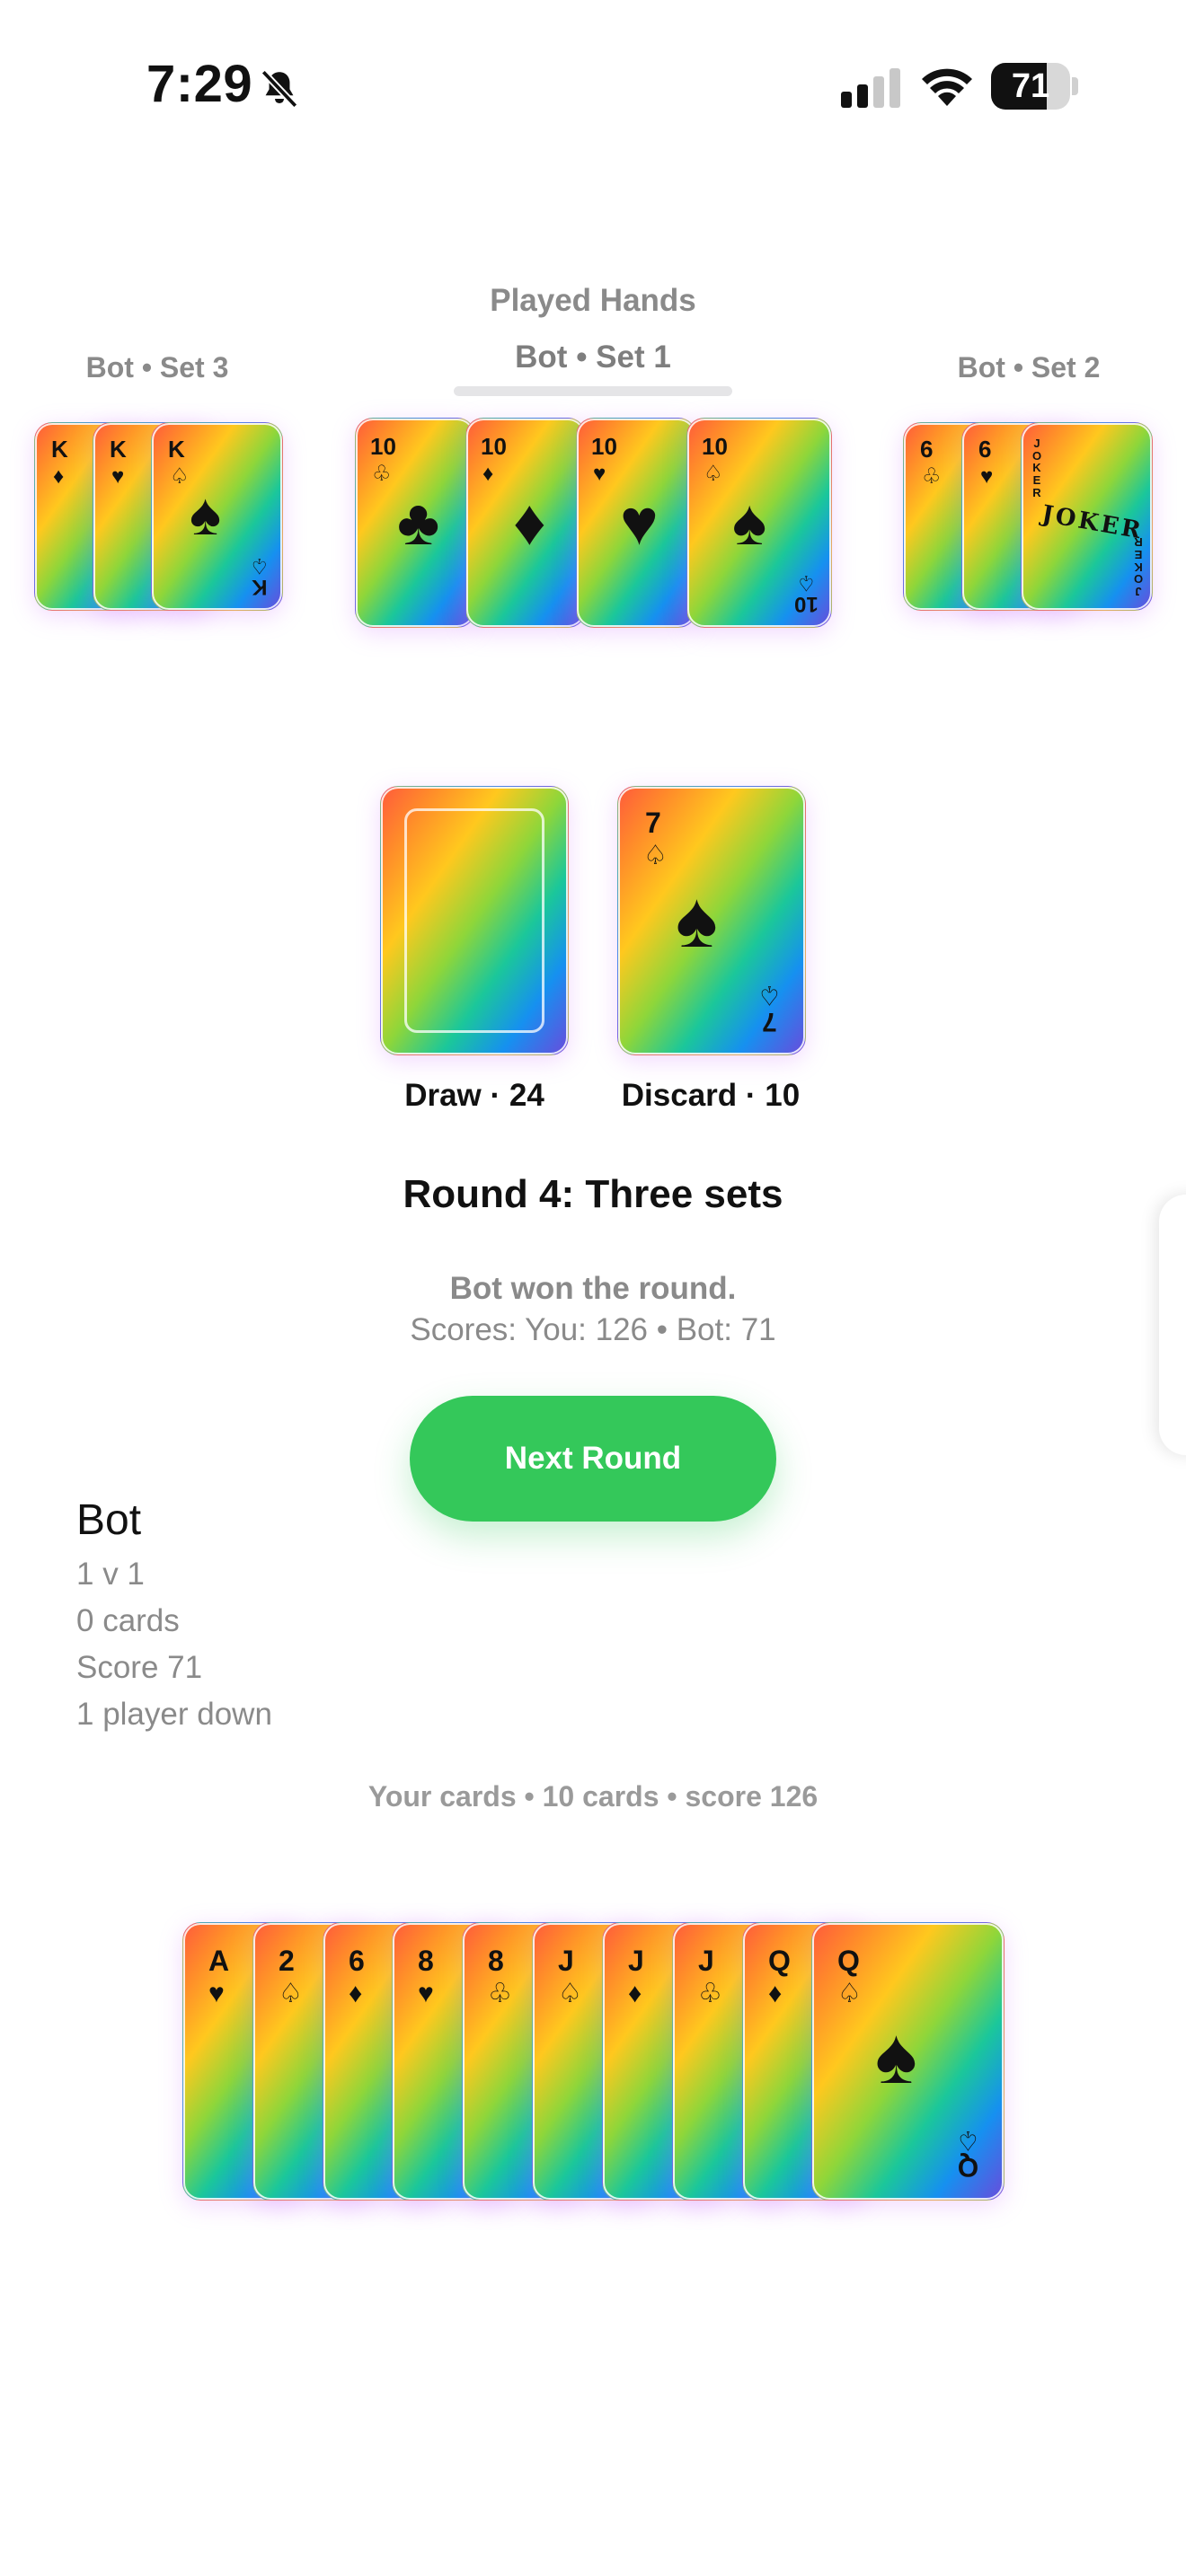 The height and width of the screenshot is (2576, 1186). Describe the element at coordinates (593, 1796) in the screenshot. I see `hand-summary: Your cards • 10 cards • score 126` at that location.